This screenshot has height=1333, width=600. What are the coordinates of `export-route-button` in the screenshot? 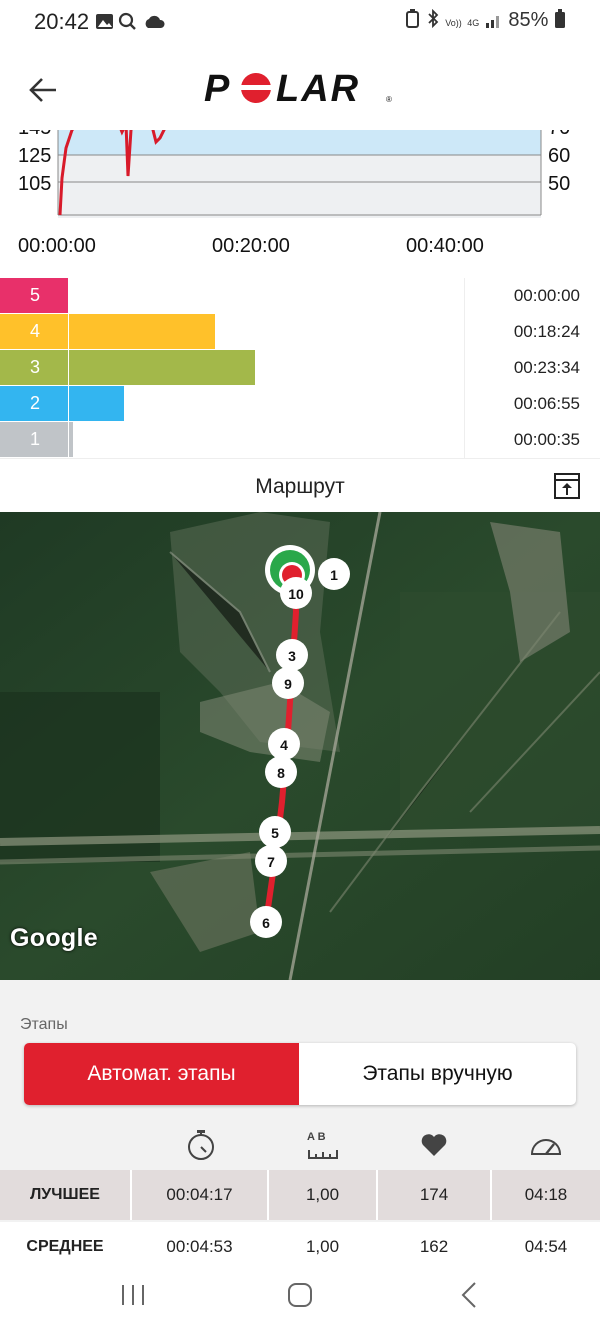 It's located at (567, 486).